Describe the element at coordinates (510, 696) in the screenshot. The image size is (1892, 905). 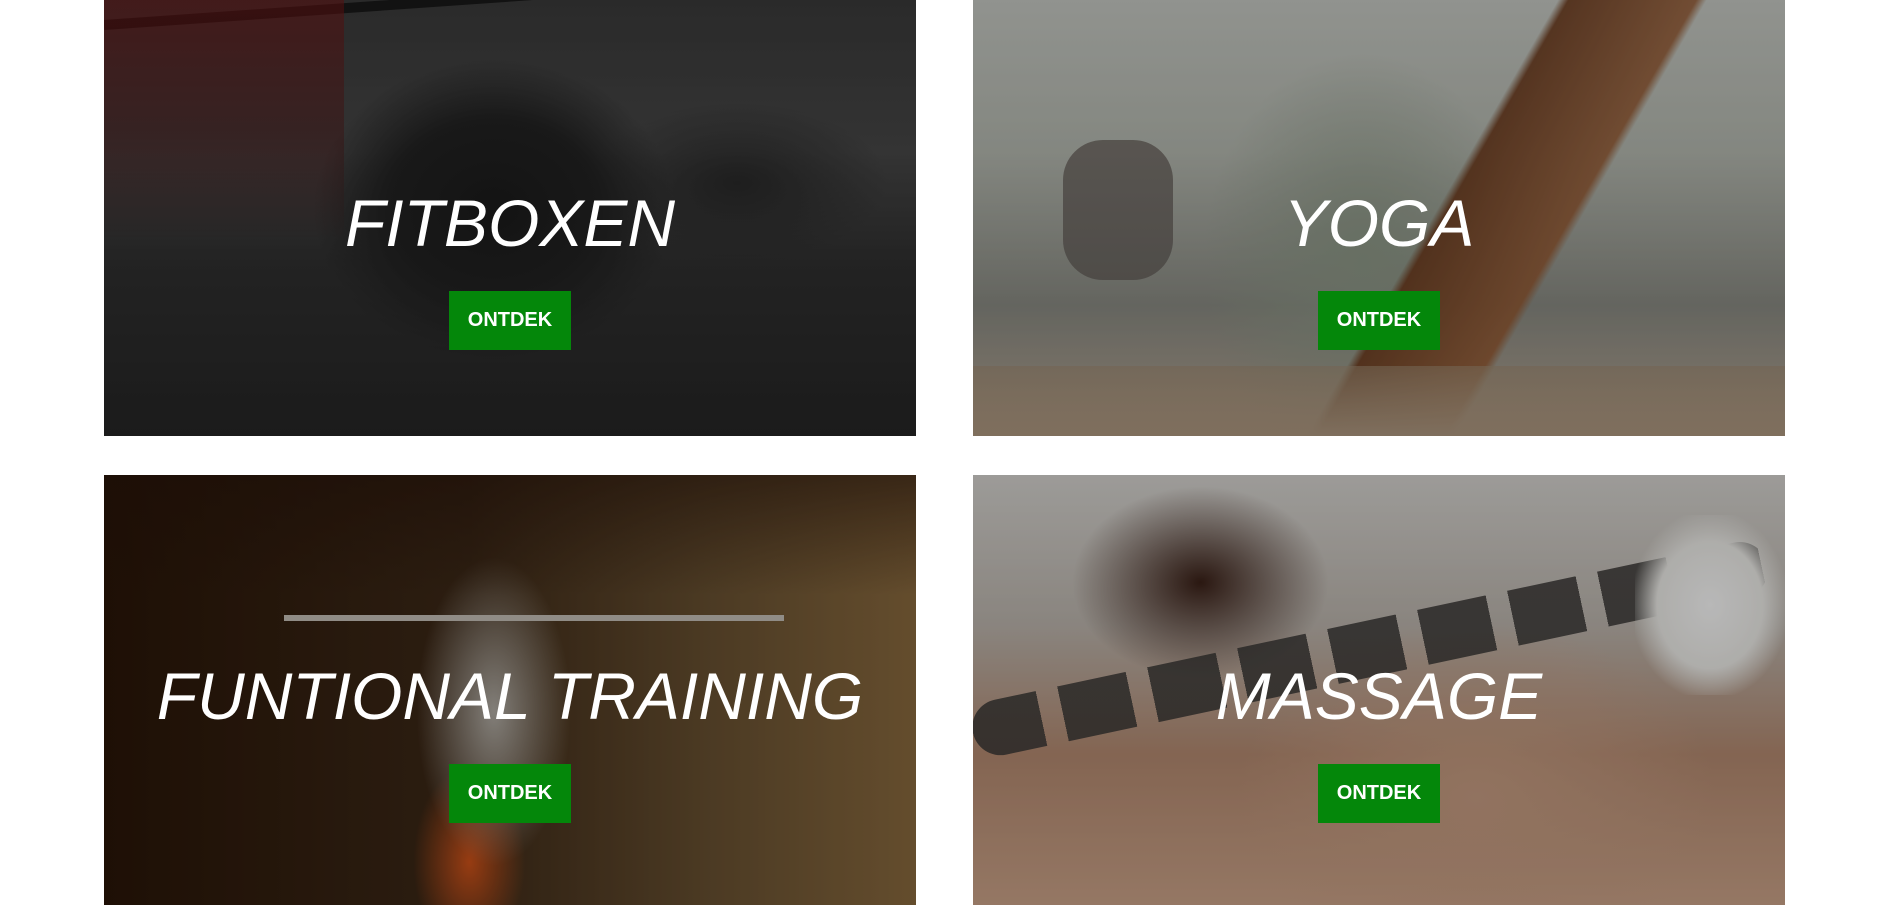
I see `card-title: FUNTIONAL TRAINING` at that location.